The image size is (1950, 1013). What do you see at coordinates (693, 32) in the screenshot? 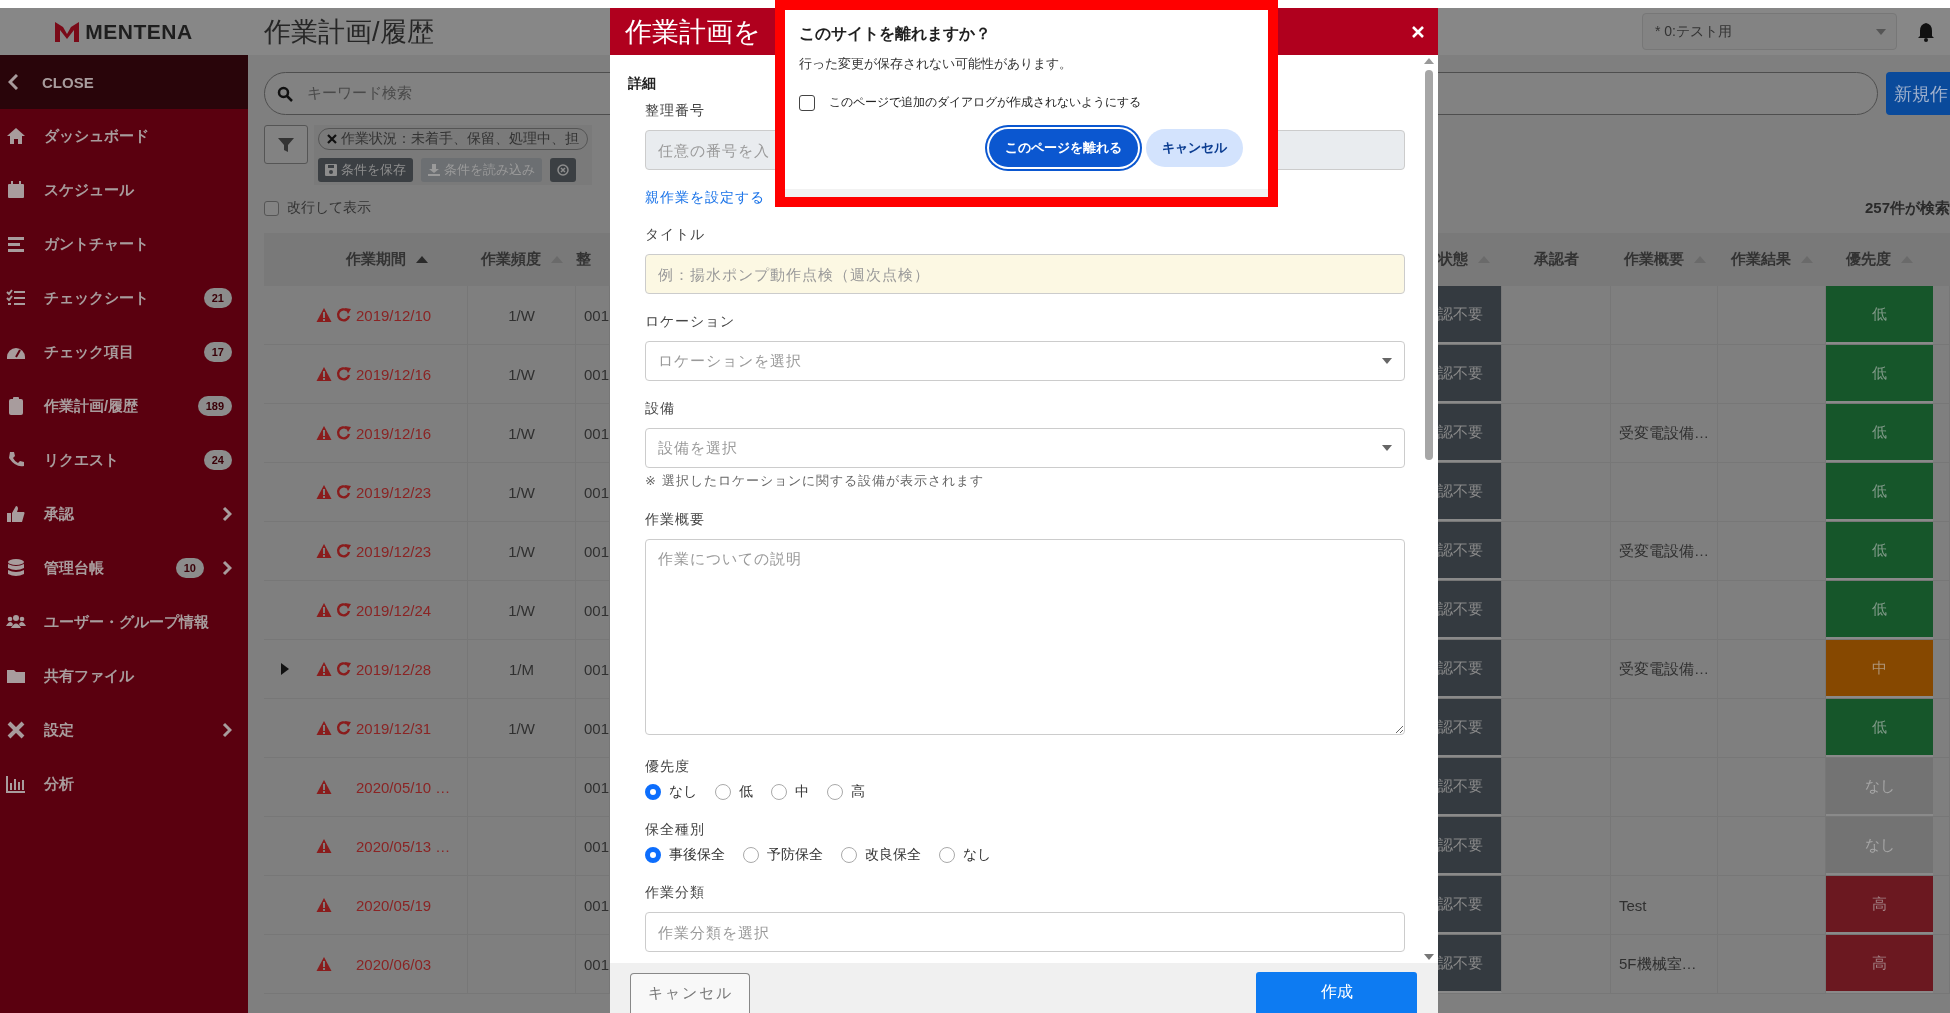
I see `modal-title: 作業計画を` at bounding box center [693, 32].